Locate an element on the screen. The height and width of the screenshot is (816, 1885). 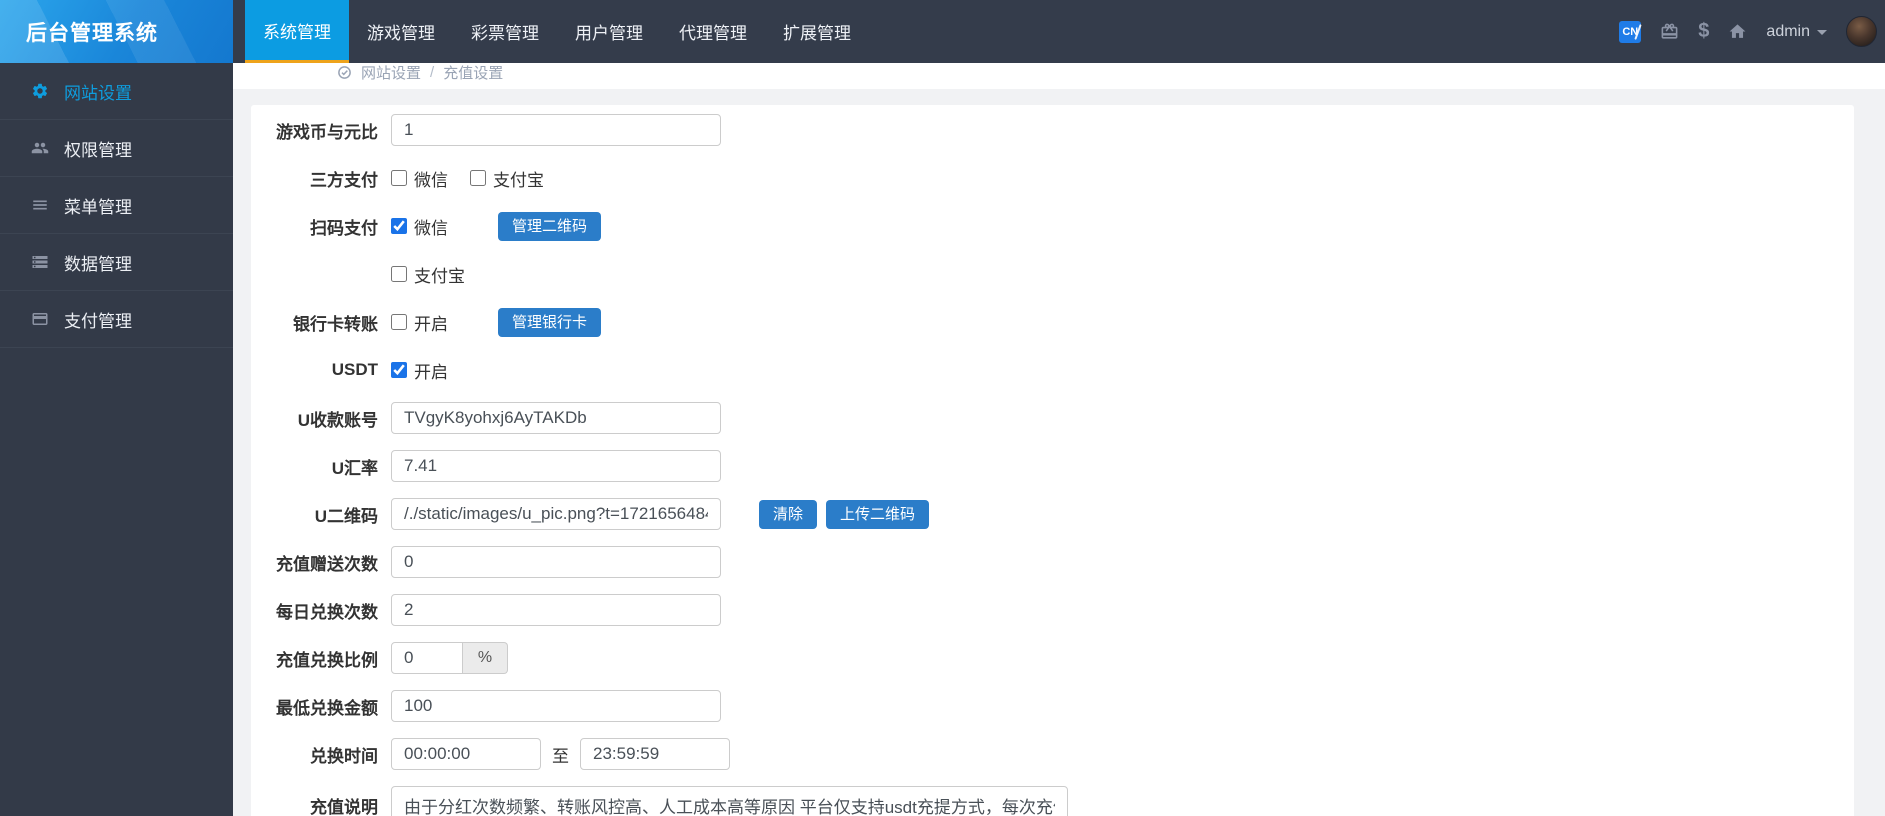
u-account-label: U收款账号 is located at coordinates (337, 420).